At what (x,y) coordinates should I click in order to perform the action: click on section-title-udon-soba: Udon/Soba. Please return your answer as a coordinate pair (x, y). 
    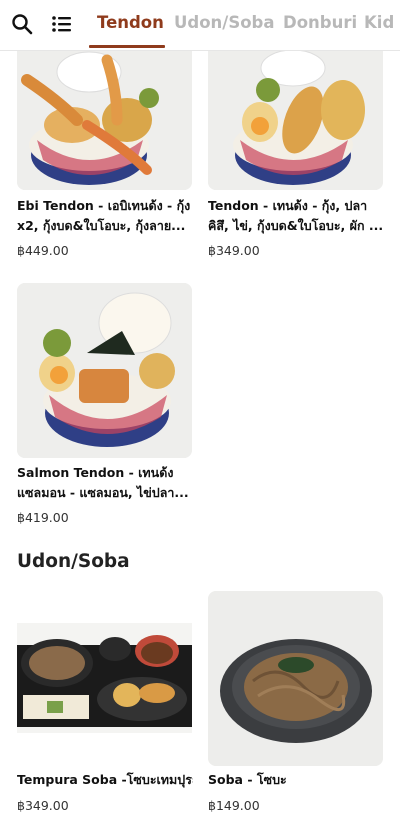
    Looking at the image, I should click on (73, 561).